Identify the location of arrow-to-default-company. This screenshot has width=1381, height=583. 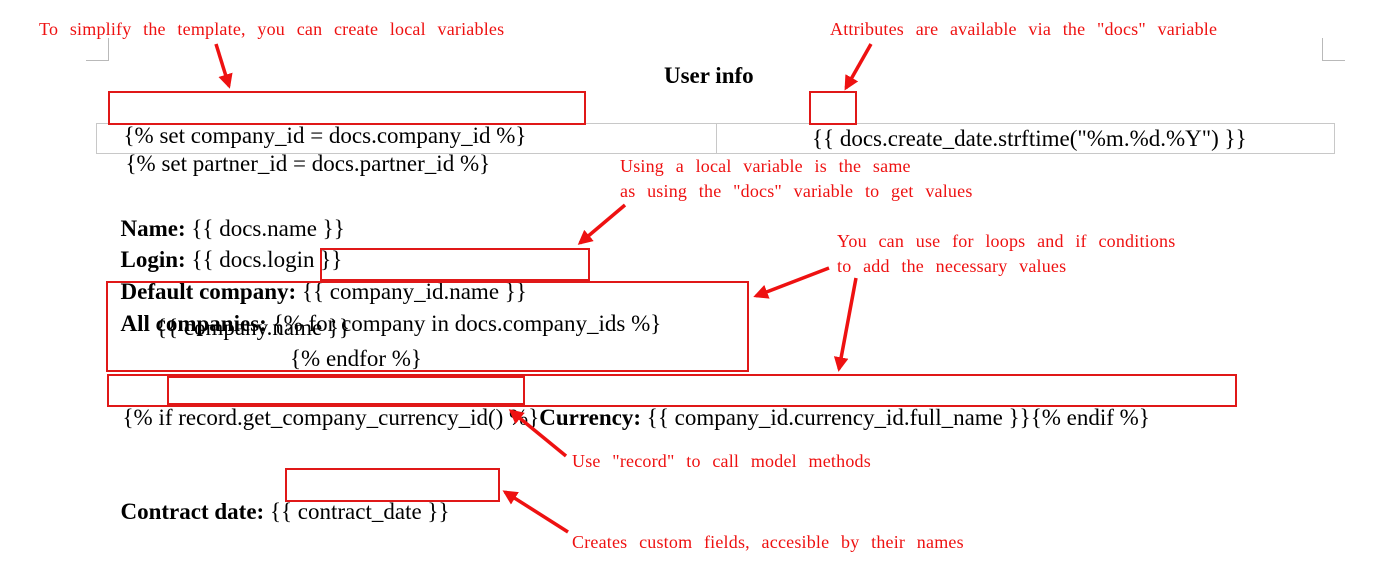
(602, 224).